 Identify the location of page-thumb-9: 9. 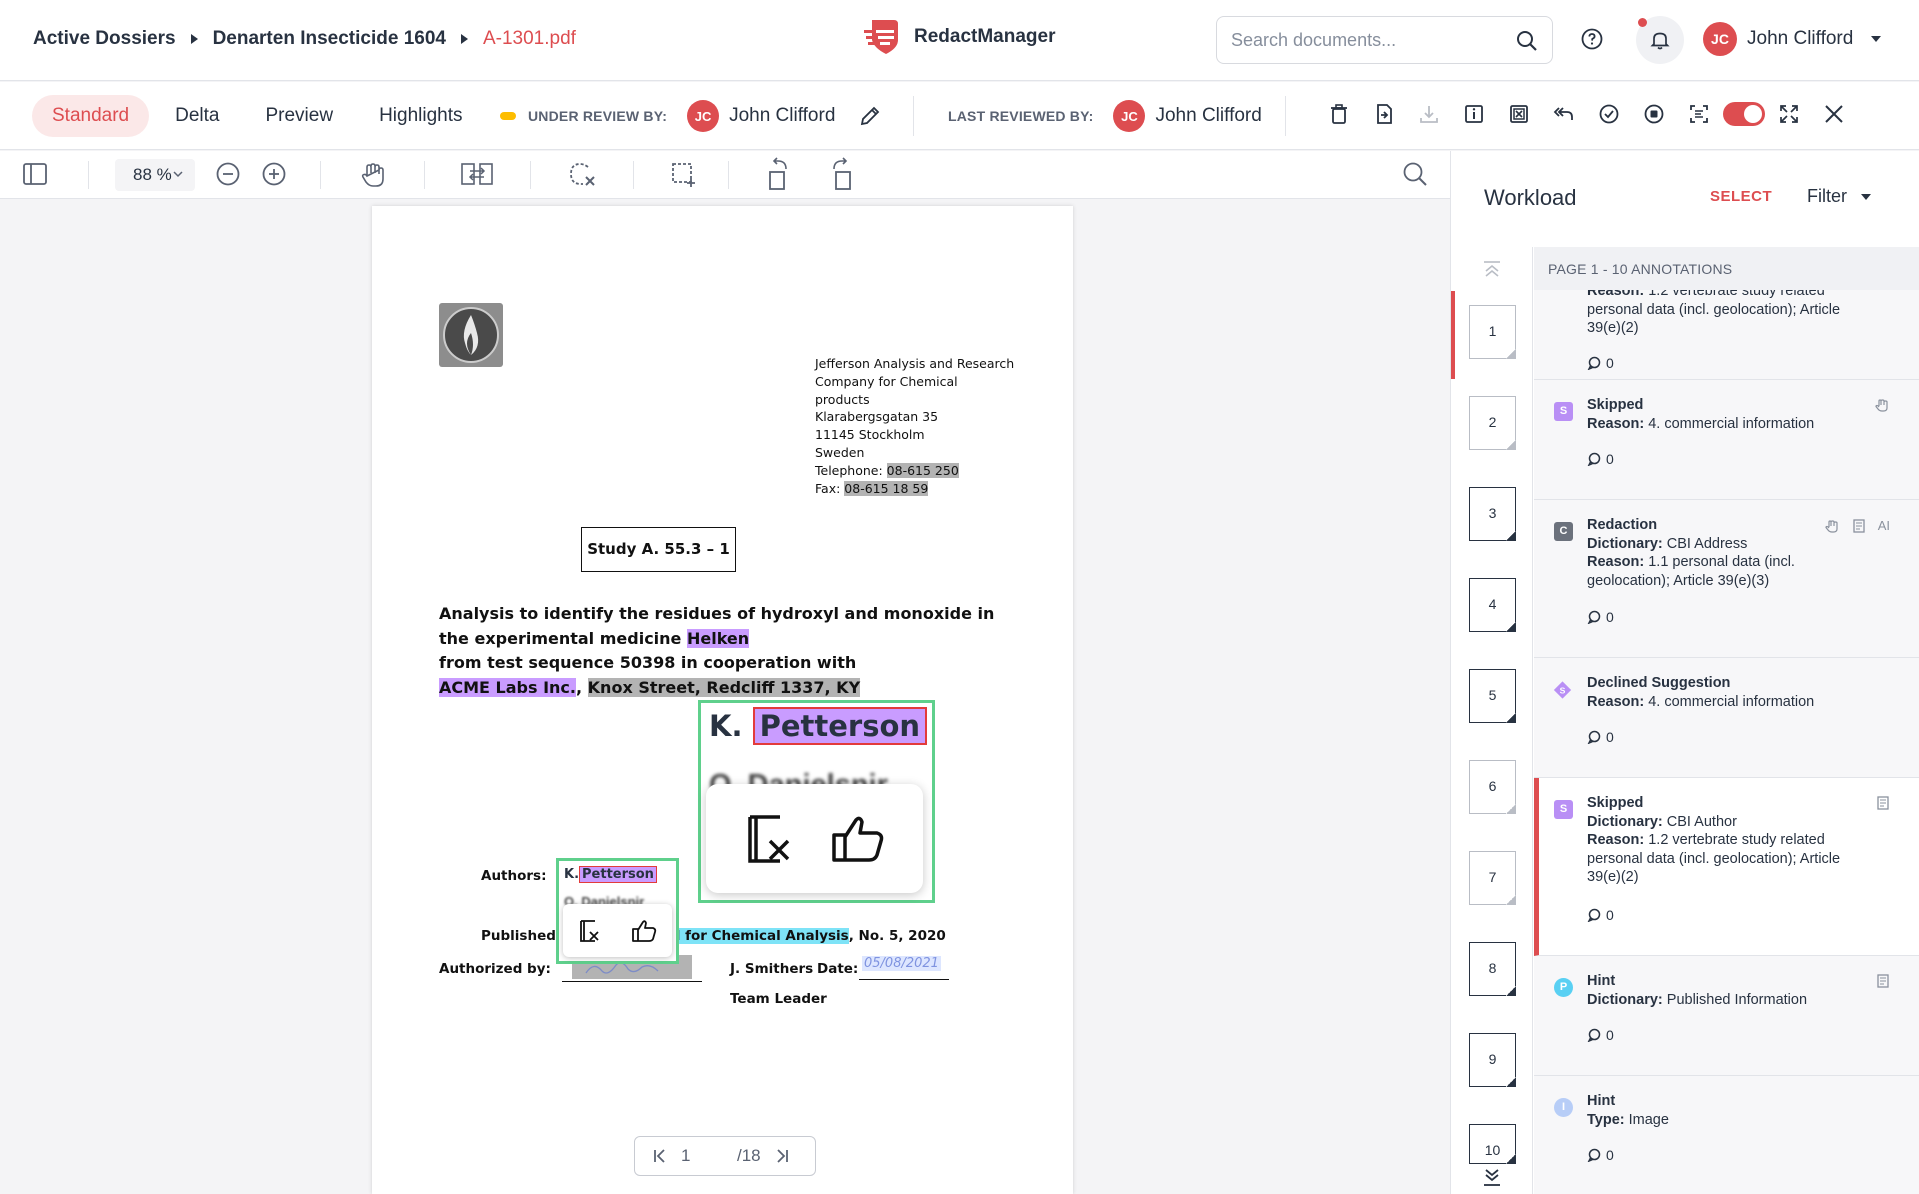
(1492, 1060).